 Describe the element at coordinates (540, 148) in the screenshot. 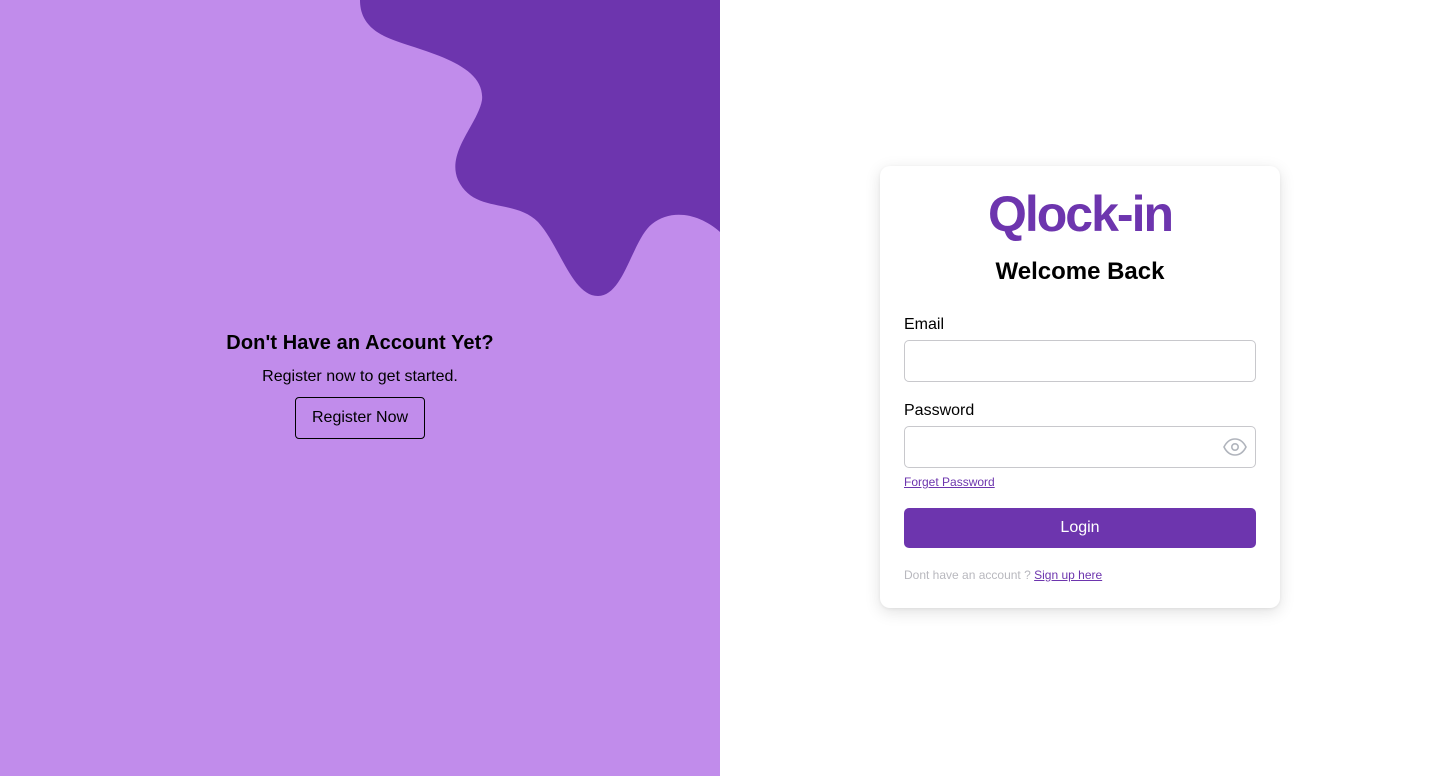

I see `decorative-blob` at that location.